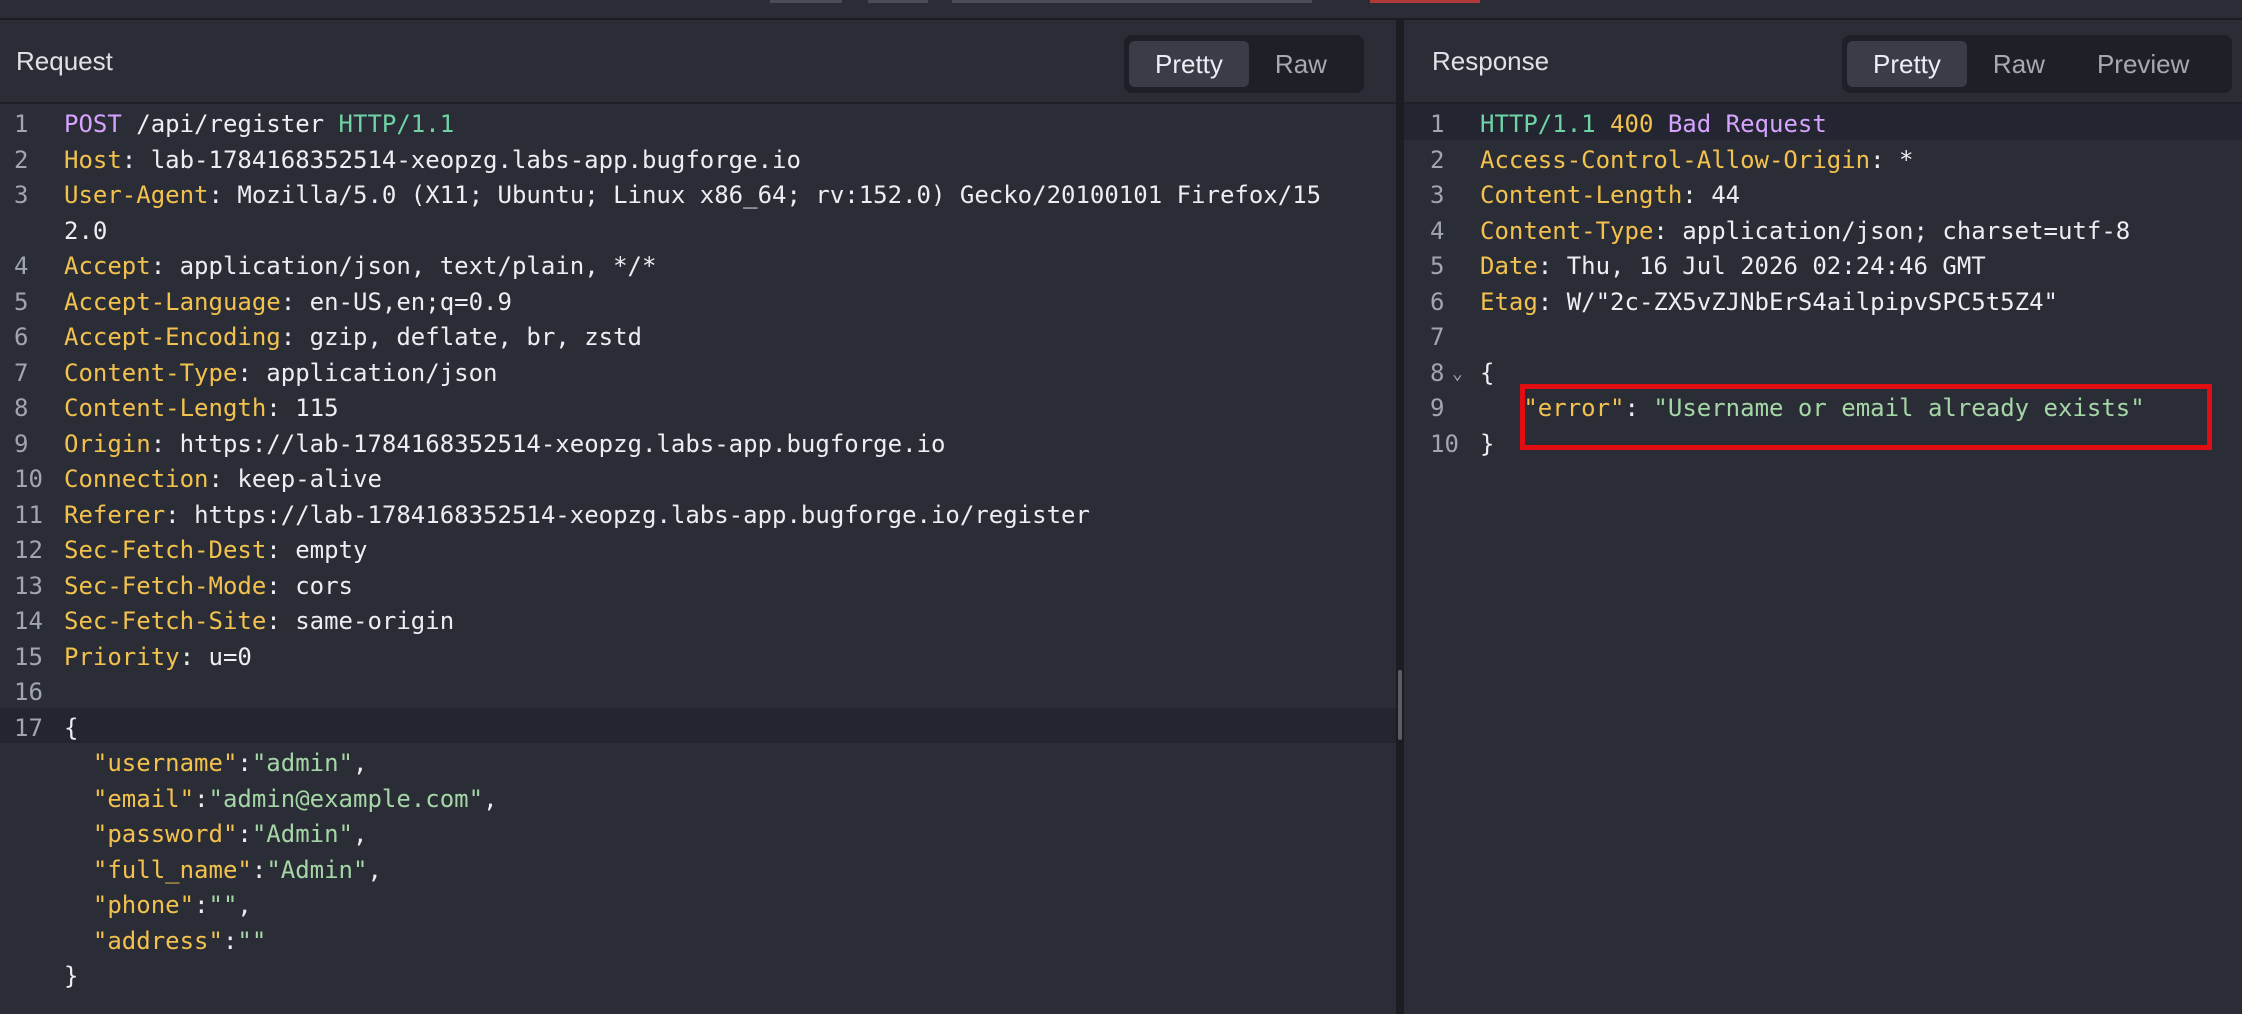 This screenshot has height=1014, width=2242. What do you see at coordinates (172, 337) in the screenshot?
I see `header-name: Accept-Encoding` at bounding box center [172, 337].